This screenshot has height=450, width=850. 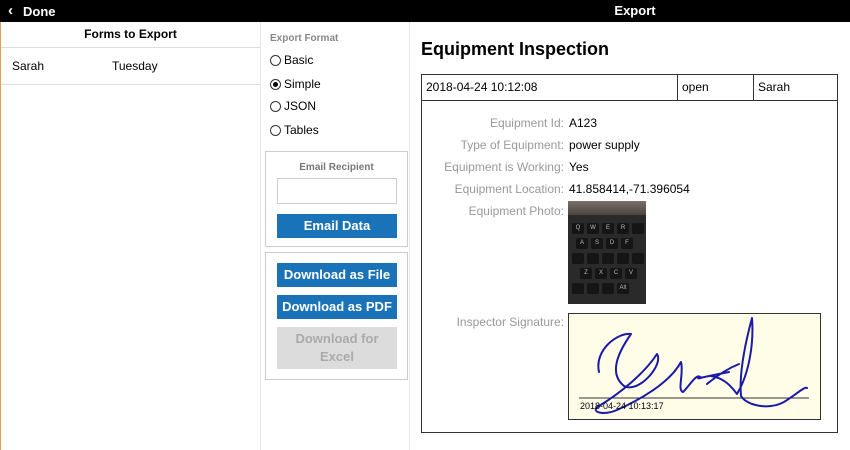 I want to click on meta-user: Sarah, so click(x=774, y=87).